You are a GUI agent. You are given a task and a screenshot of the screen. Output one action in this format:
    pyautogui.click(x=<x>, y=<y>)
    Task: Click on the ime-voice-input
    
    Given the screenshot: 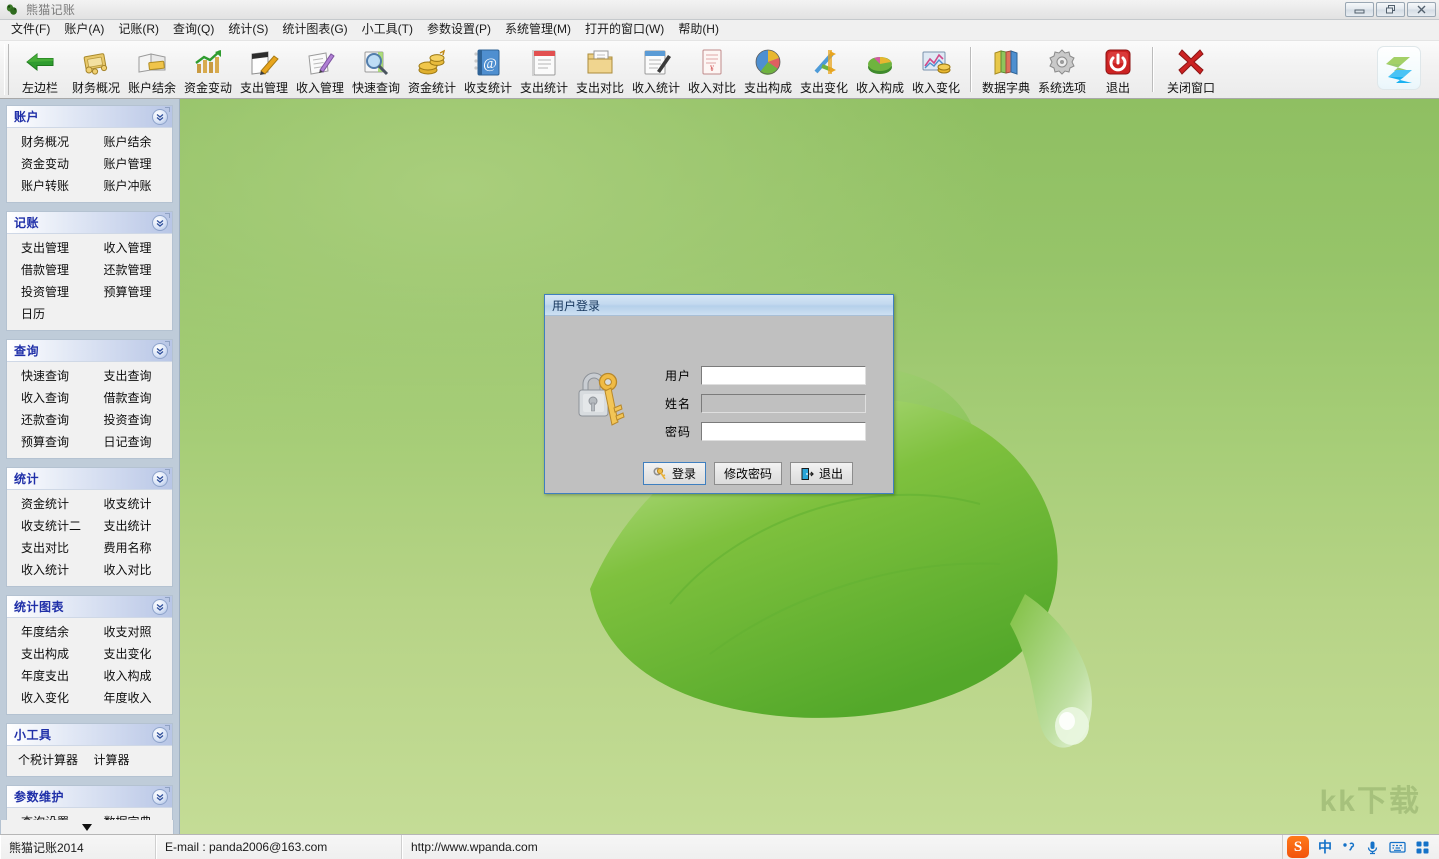 What is the action you would take?
    pyautogui.click(x=1372, y=847)
    